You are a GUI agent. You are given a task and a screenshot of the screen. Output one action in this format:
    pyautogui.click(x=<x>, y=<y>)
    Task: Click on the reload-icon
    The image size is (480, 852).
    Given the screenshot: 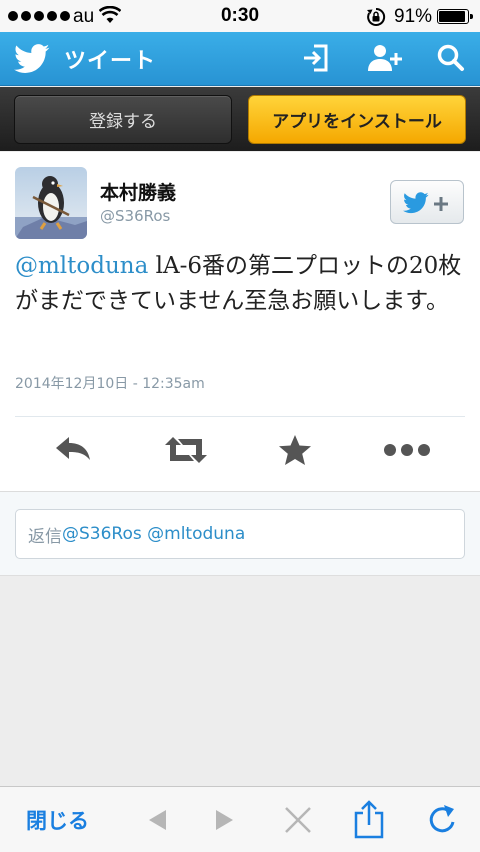 What is the action you would take?
    pyautogui.click(x=442, y=820)
    